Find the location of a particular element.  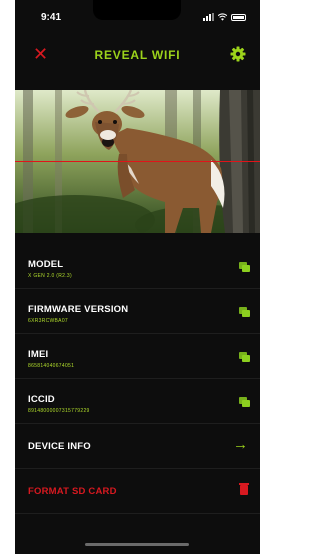

firmware-value: 6XR3RCWBA07 is located at coordinates (48, 321).